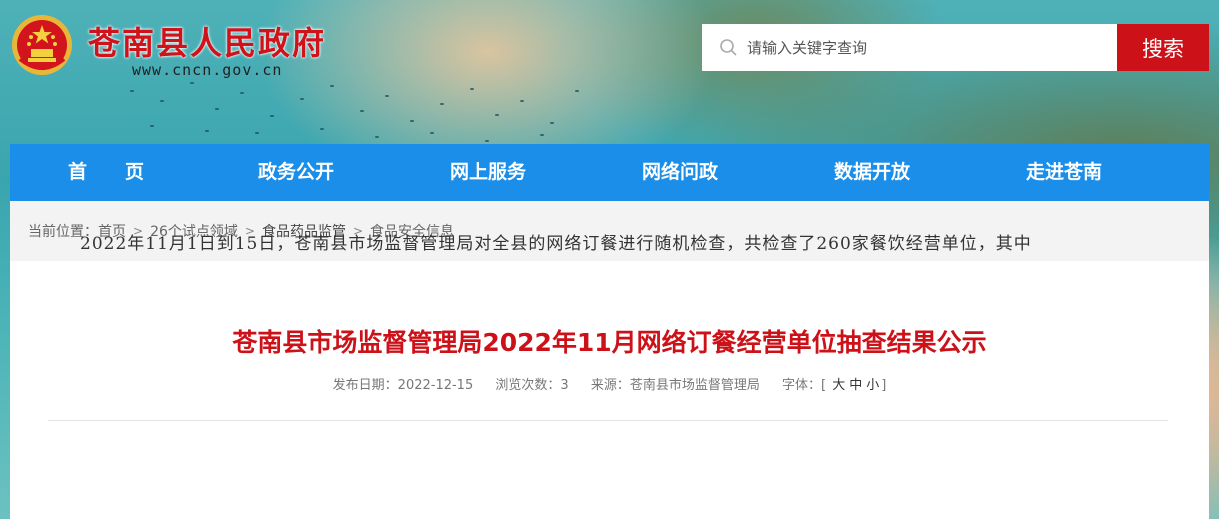  Describe the element at coordinates (872, 172) in the screenshot. I see `nav-item-open-data: 数据开放` at that location.